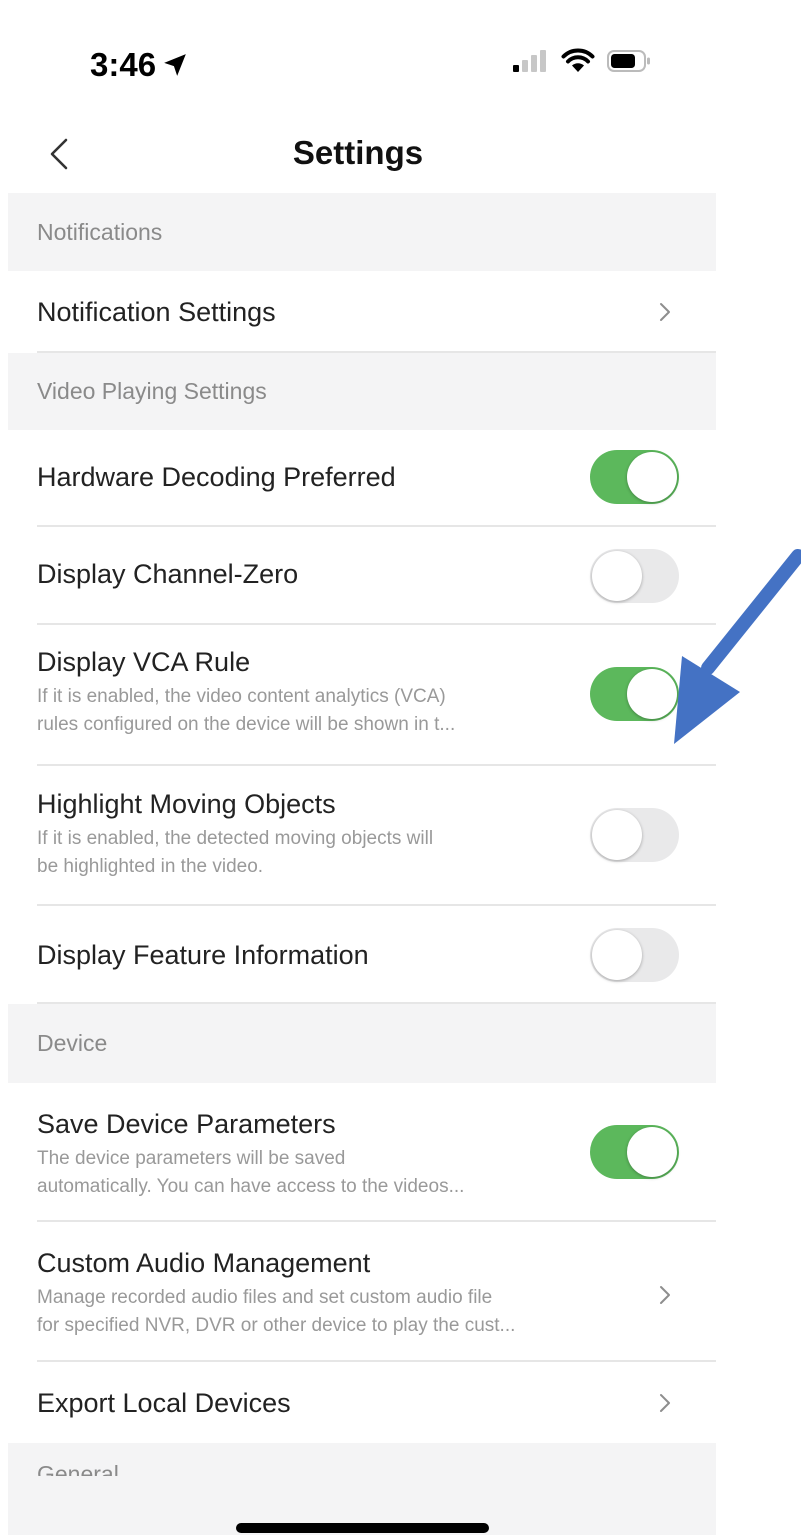 This screenshot has height=1535, width=801. I want to click on status-icons, so click(582, 61).